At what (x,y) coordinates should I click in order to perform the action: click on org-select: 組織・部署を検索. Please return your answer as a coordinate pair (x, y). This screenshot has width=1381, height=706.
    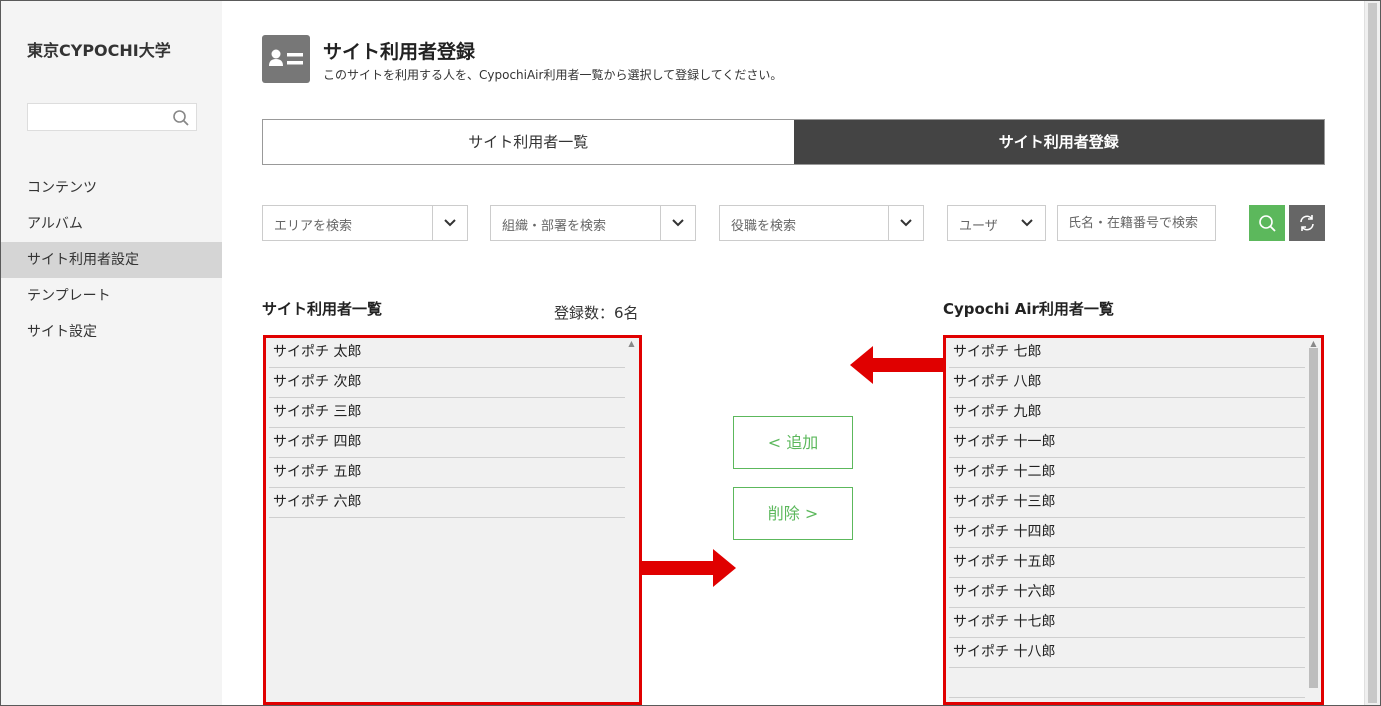
    Looking at the image, I should click on (593, 223).